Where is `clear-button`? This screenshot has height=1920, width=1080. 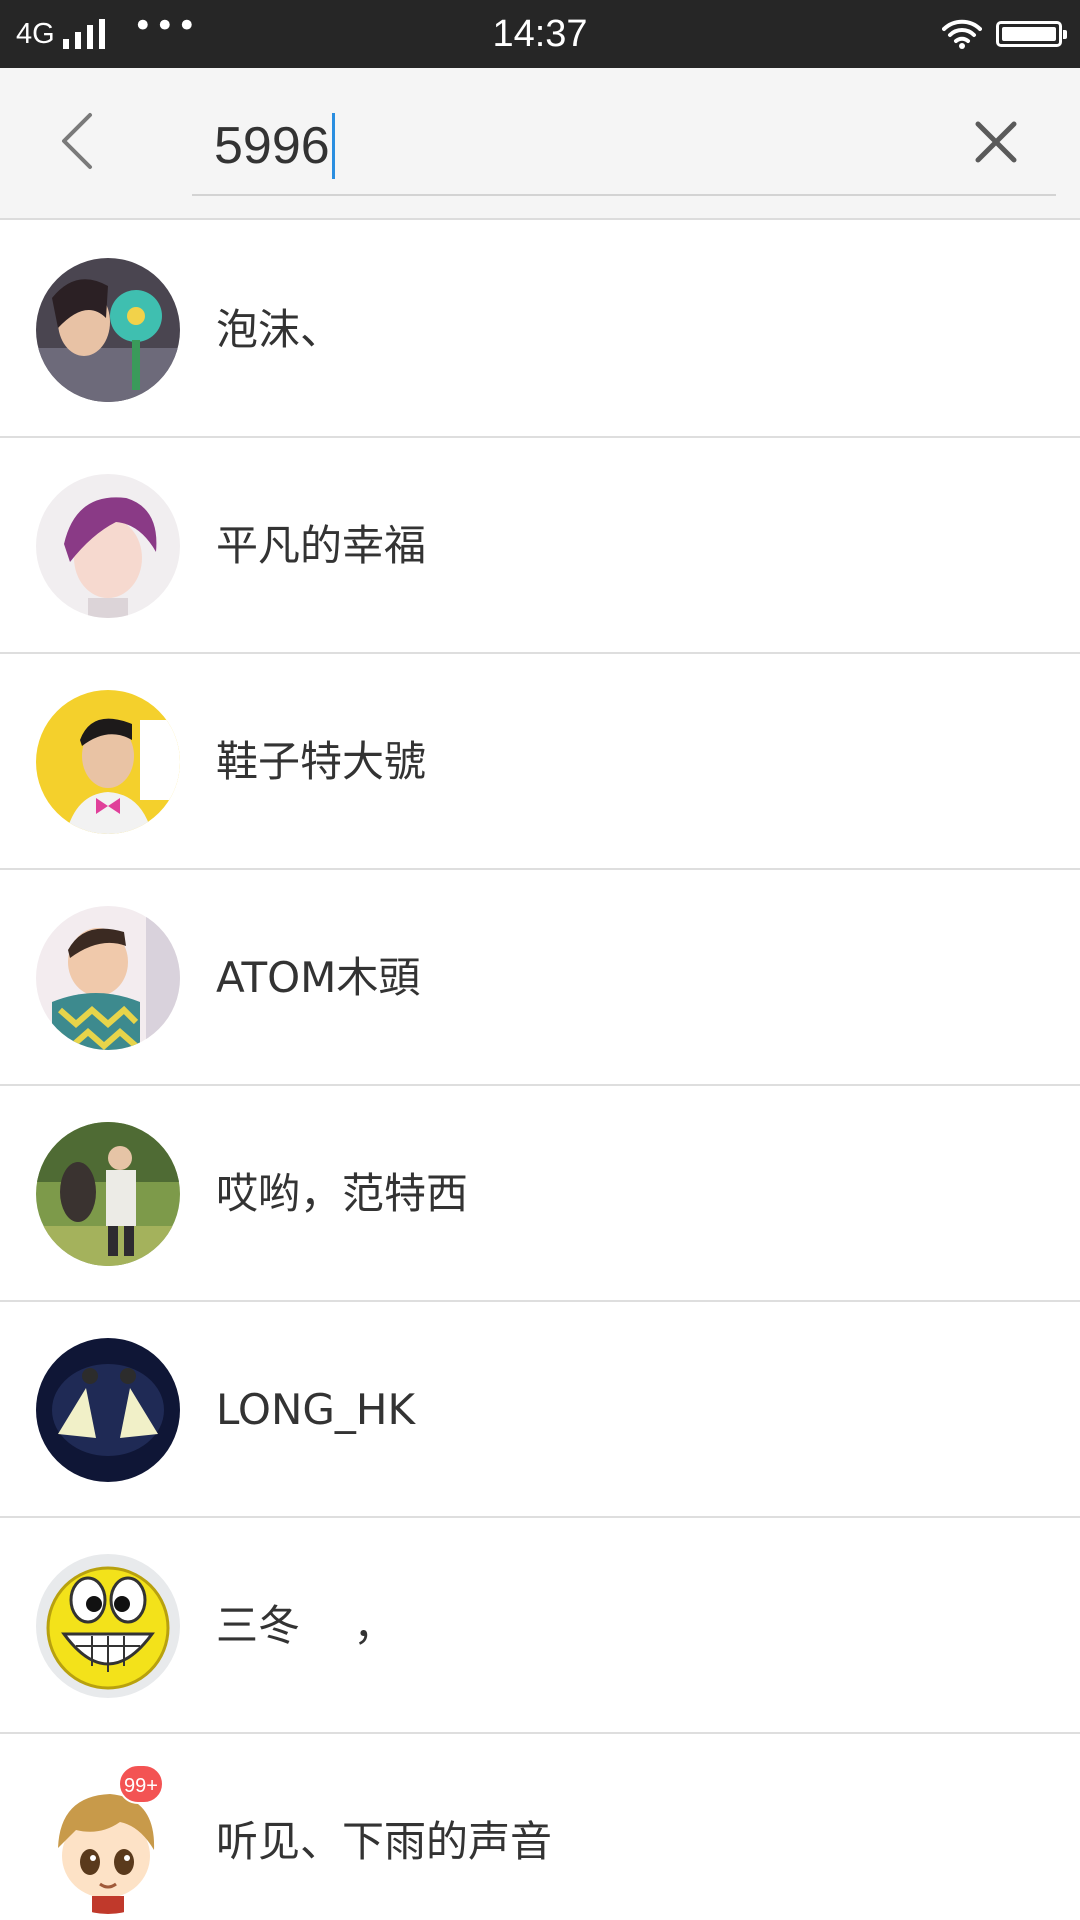
clear-button is located at coordinates (996, 142).